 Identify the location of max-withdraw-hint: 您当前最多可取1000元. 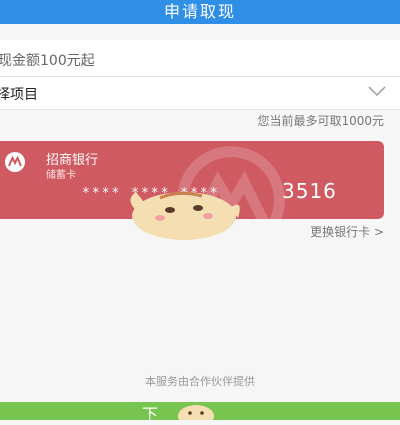
(320, 121).